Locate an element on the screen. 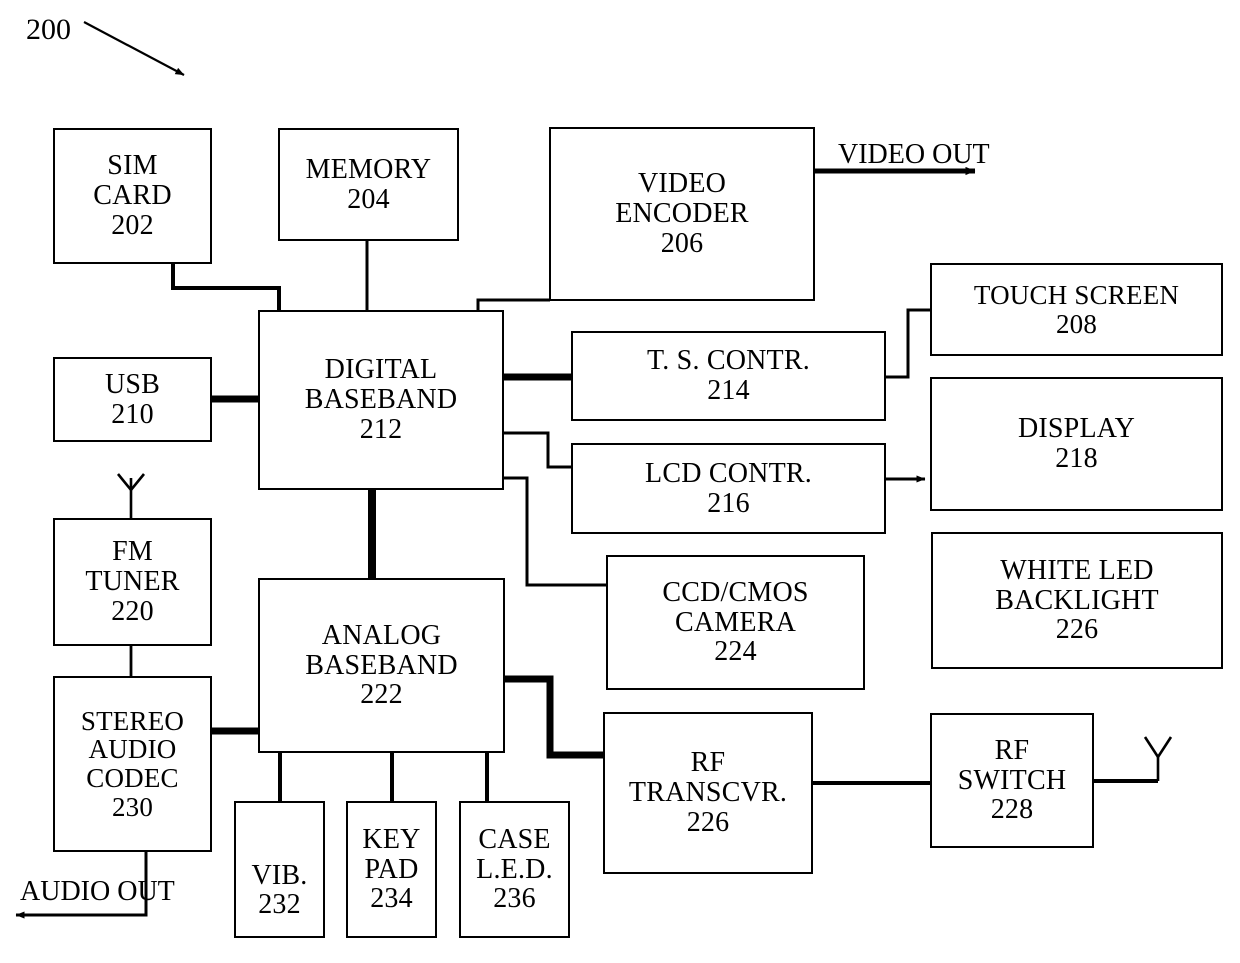 This screenshot has width=1240, height=963. block-memory: MEMORY 204 is located at coordinates (368, 184).